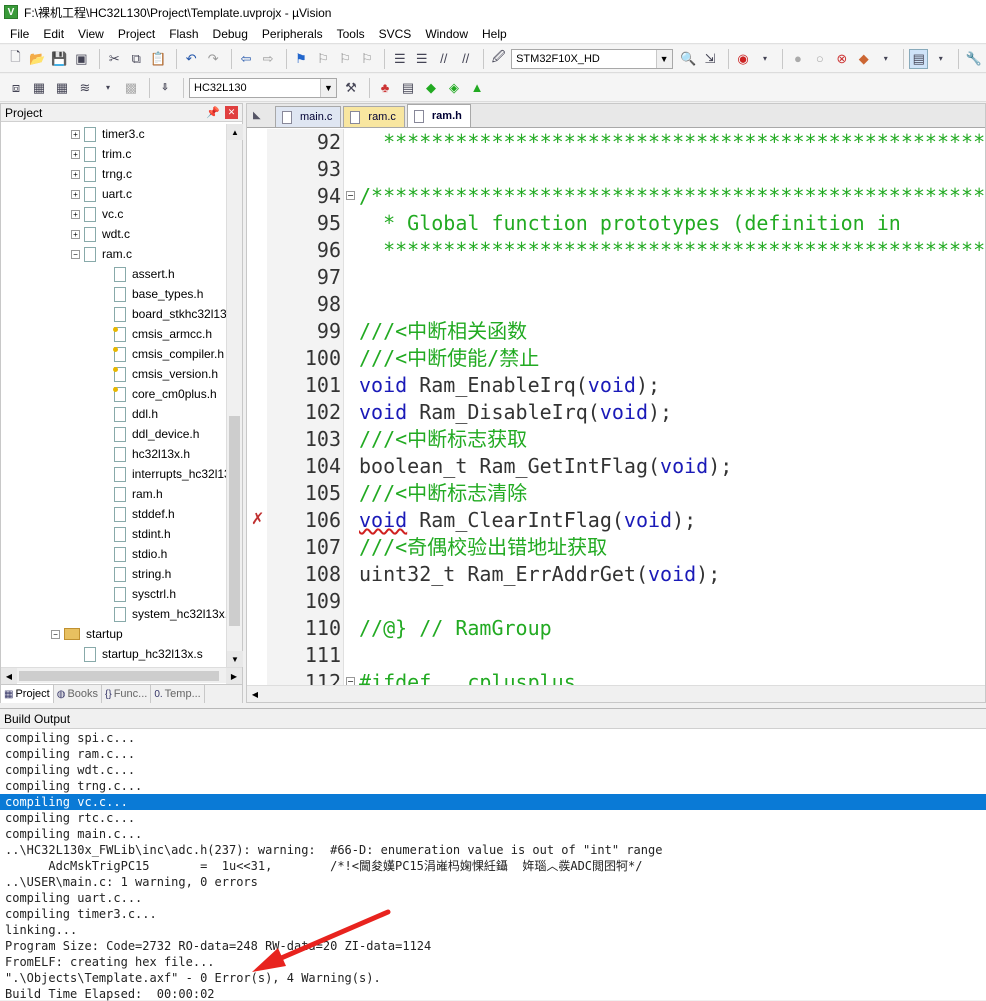  Describe the element at coordinates (144, 514) in the screenshot. I see `tree-item: stddef.h` at that location.